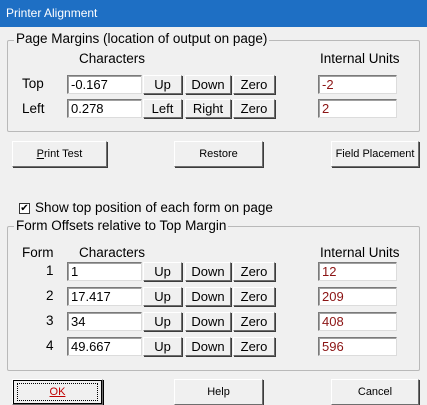  Describe the element at coordinates (162, 346) in the screenshot. I see `form-4-up-button: Up` at that location.